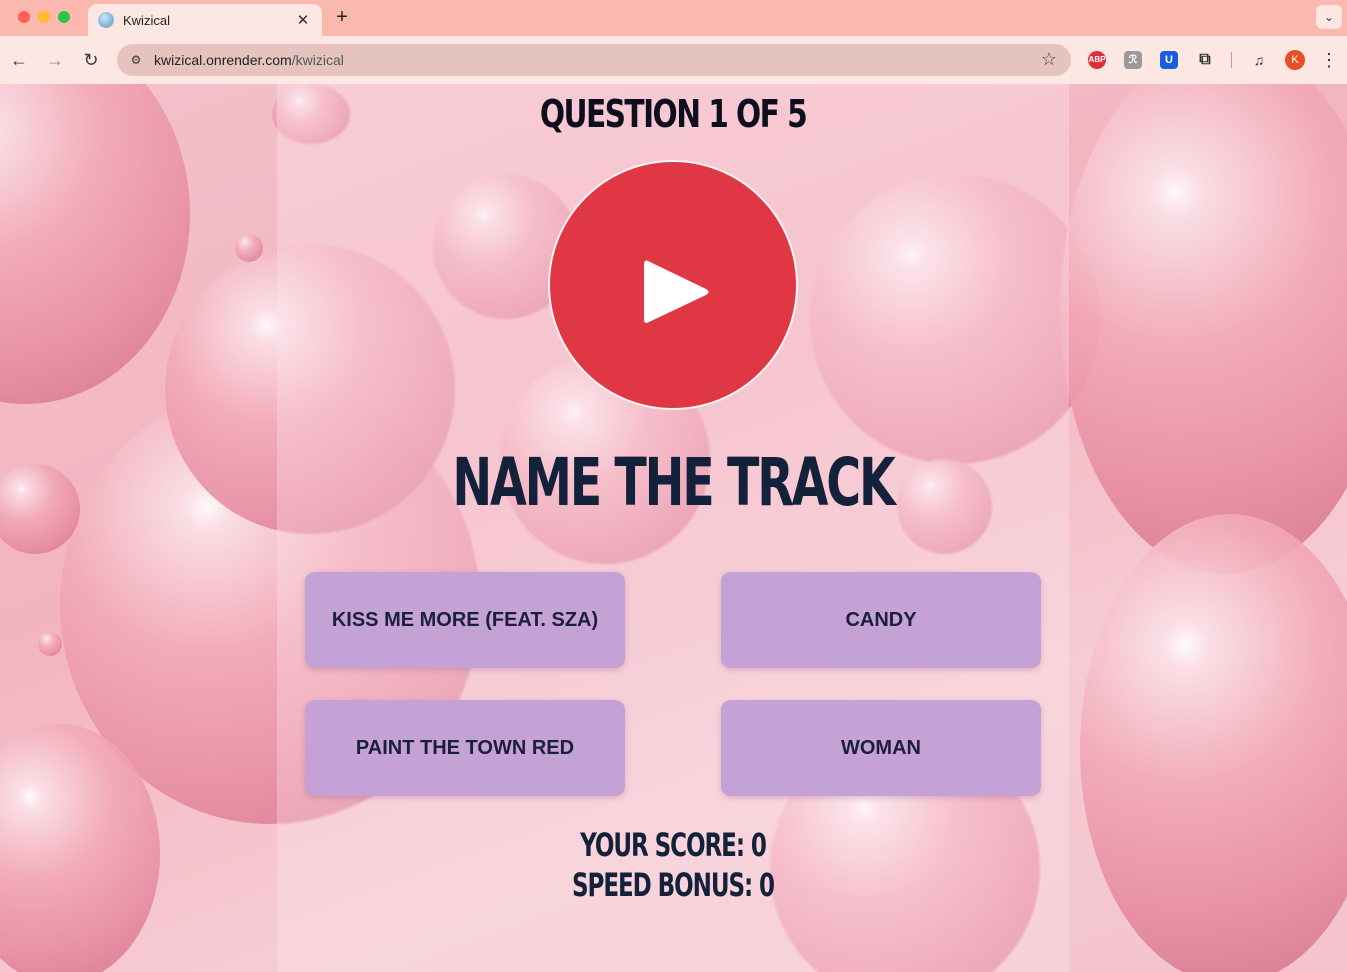  I want to click on back-button: ←, so click(19, 60).